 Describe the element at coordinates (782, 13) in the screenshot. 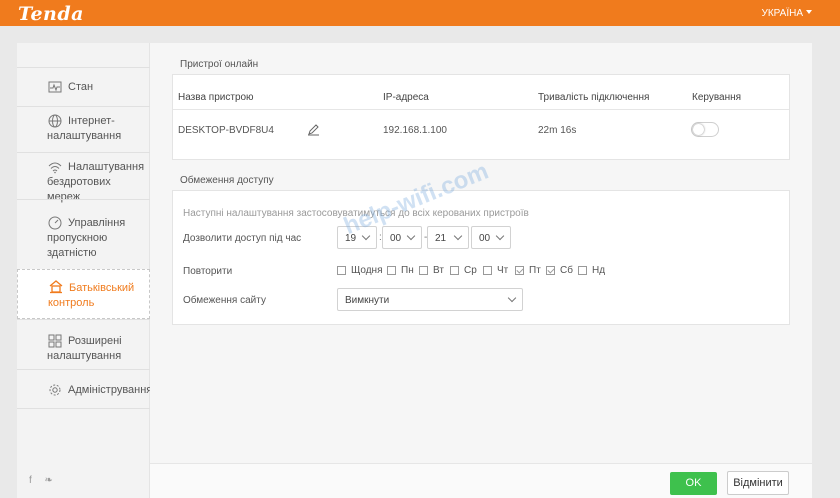

I see `language-label: УКРАЇНА` at that location.